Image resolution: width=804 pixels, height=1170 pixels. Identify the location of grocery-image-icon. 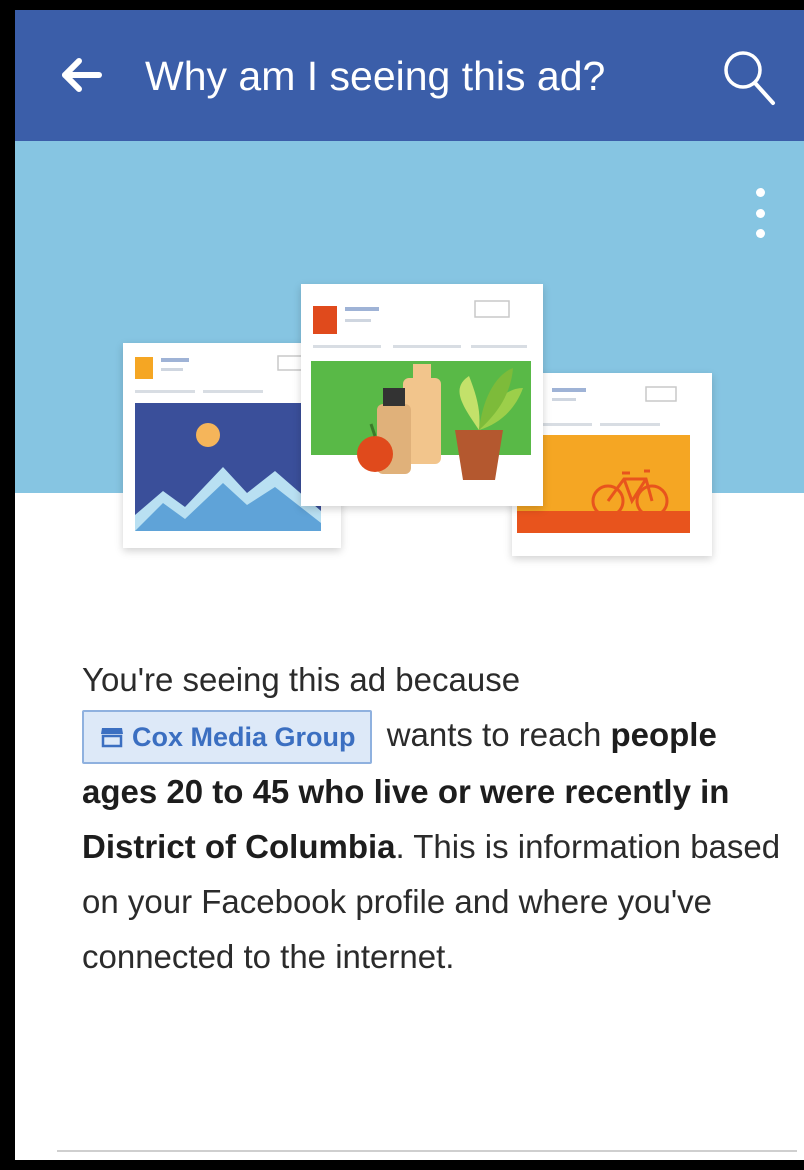
(421, 390).